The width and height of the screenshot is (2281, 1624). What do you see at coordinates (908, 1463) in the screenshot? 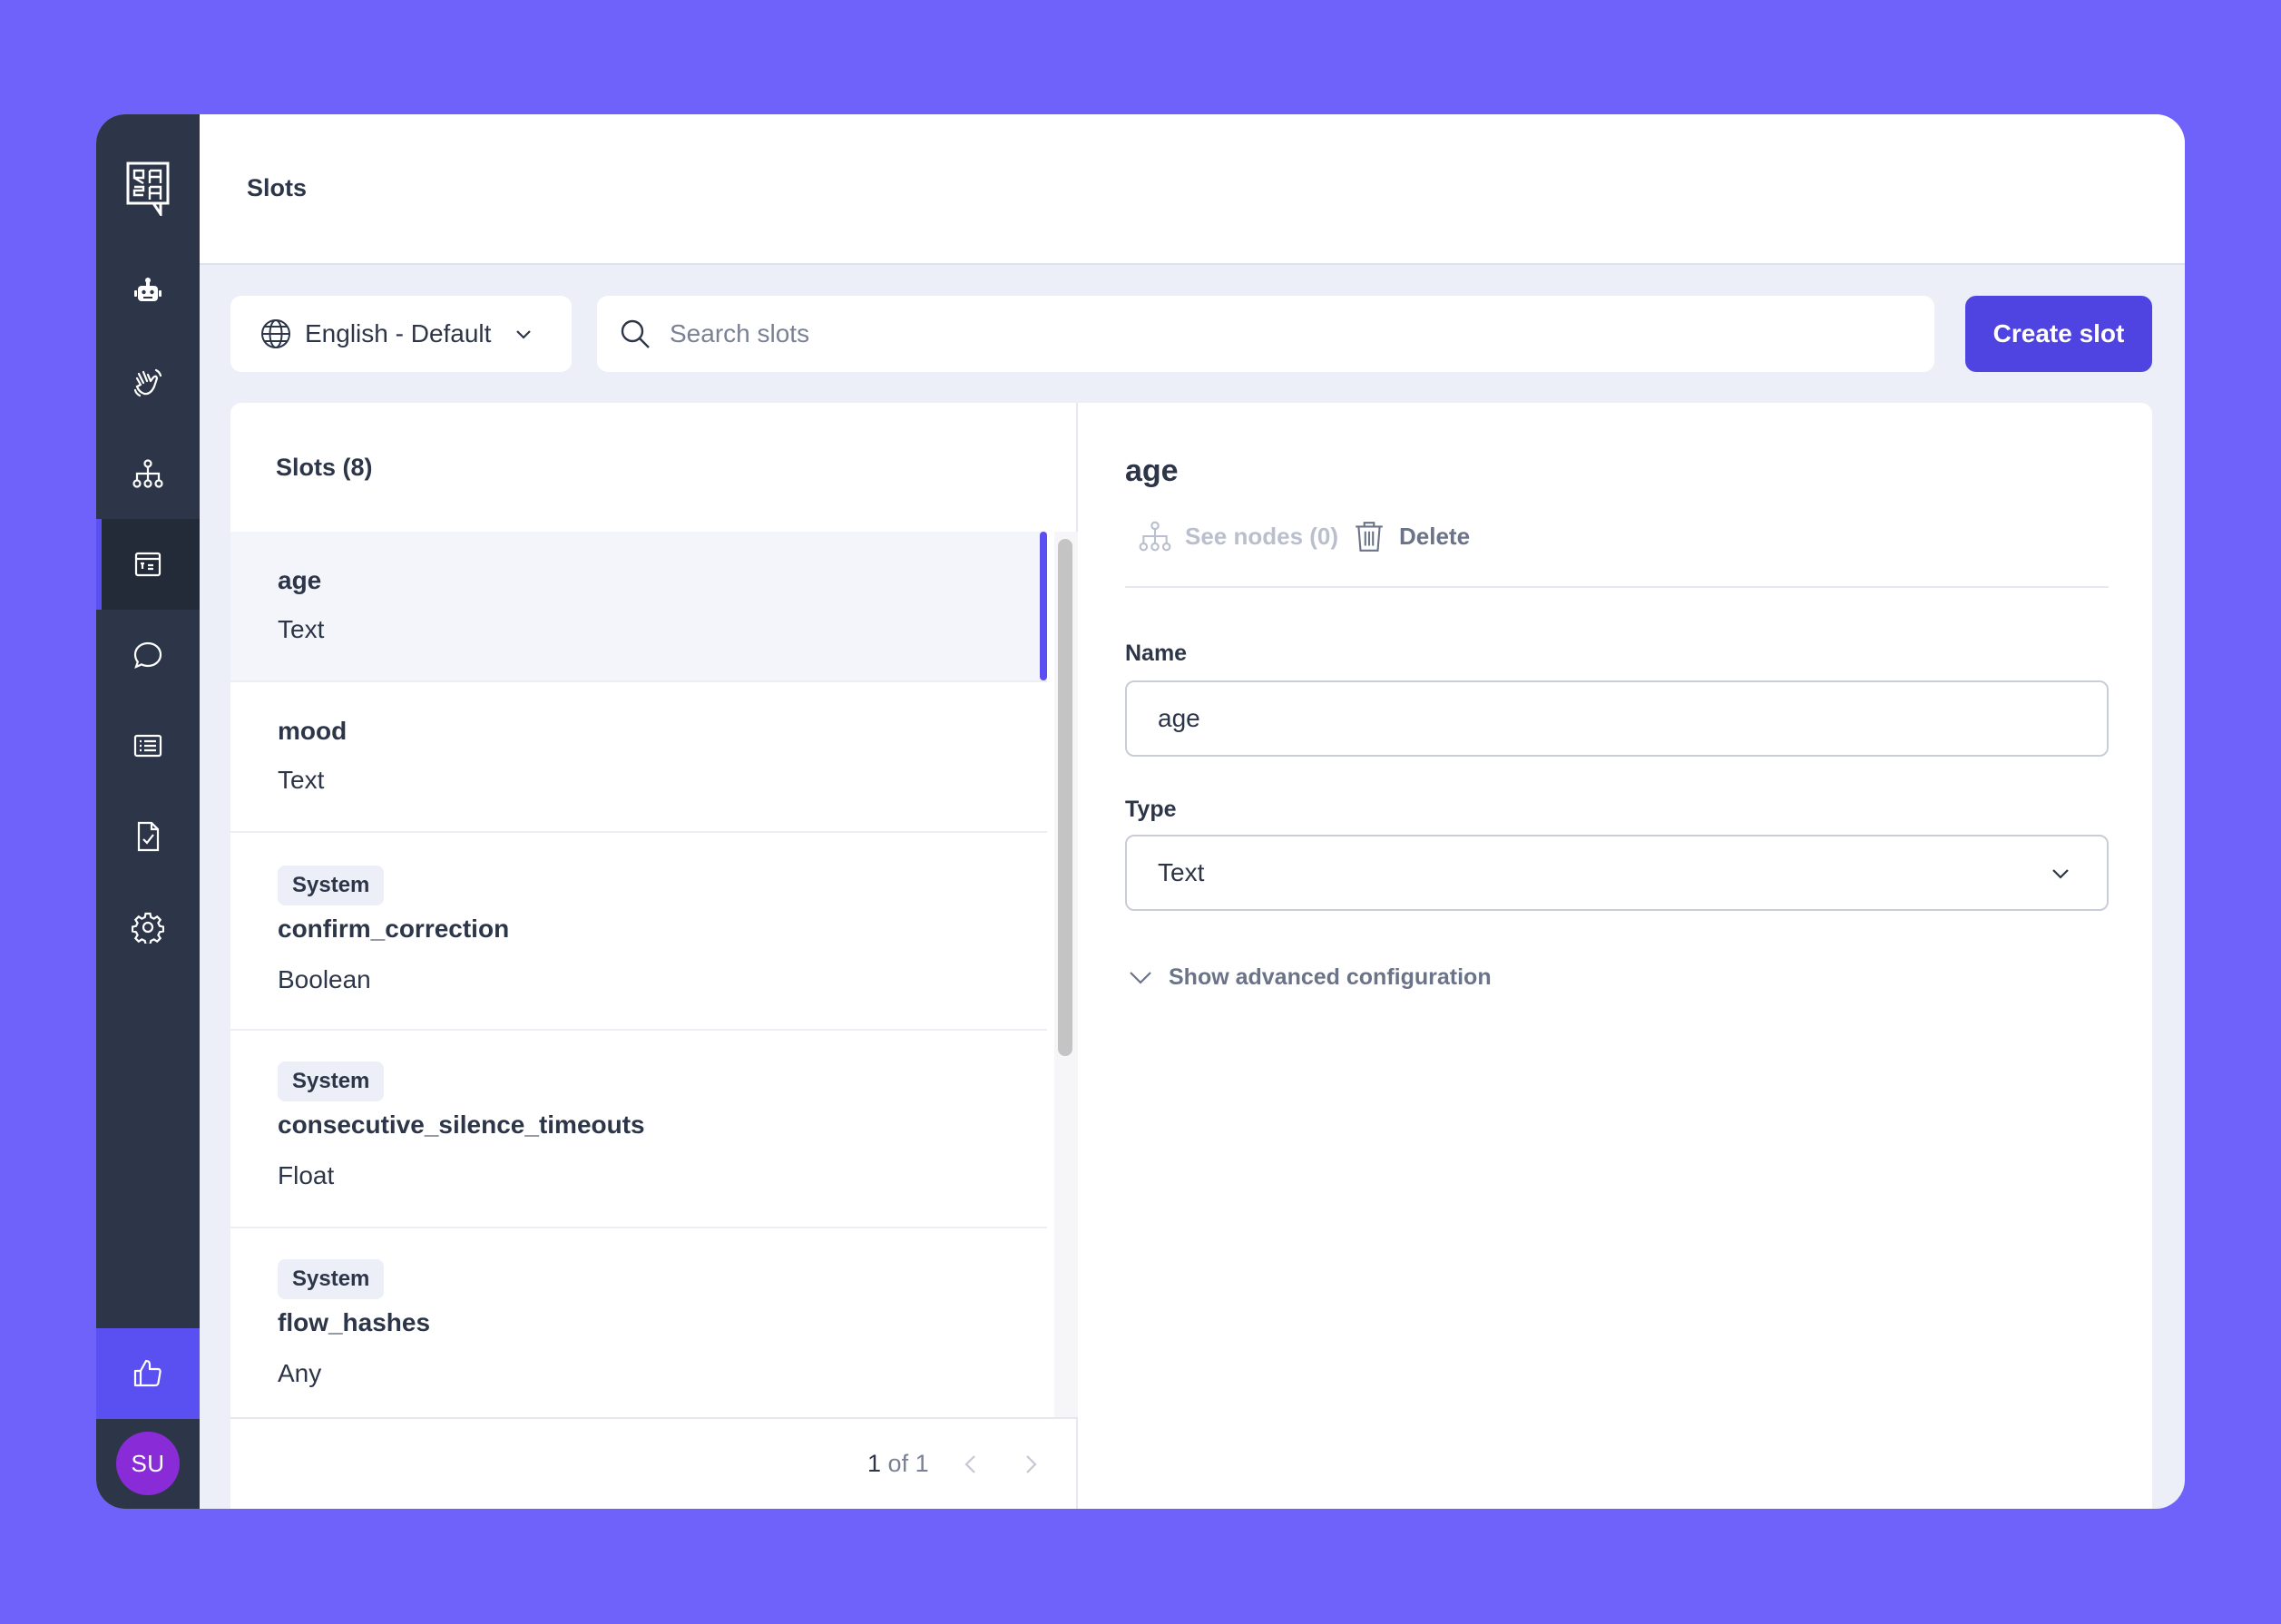
I see `page-total: of 1` at bounding box center [908, 1463].